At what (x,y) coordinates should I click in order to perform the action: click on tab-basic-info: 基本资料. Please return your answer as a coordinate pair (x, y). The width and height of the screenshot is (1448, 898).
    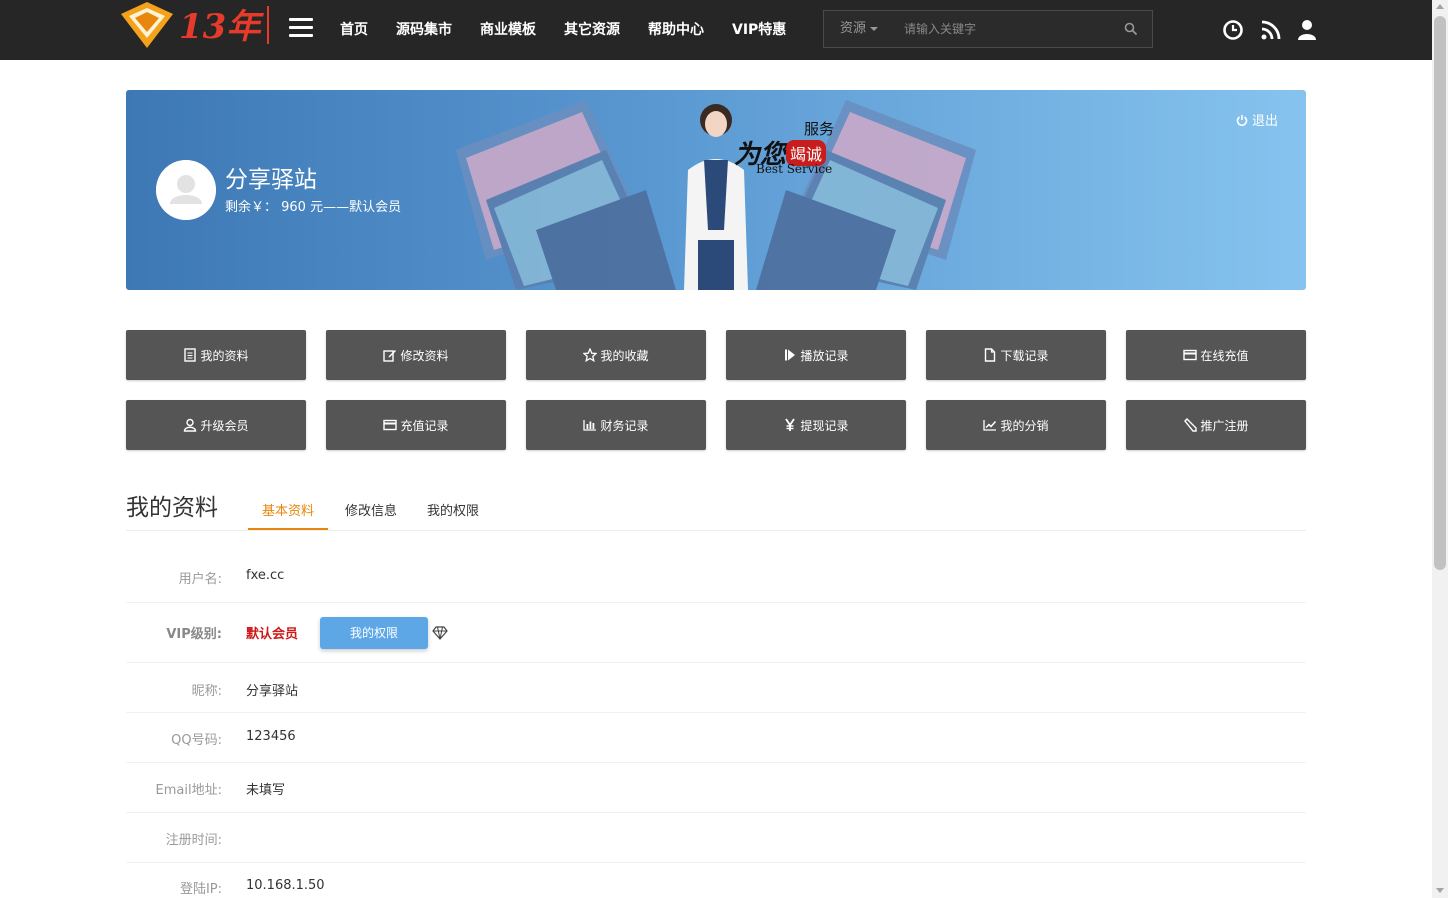
    Looking at the image, I should click on (288, 509).